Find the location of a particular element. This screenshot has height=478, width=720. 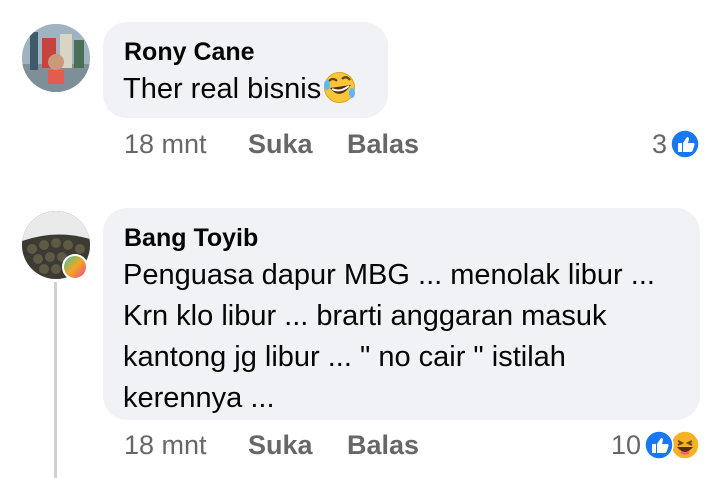

comment-bubble: Rony Cane Ther real bisnis is located at coordinates (245, 70).